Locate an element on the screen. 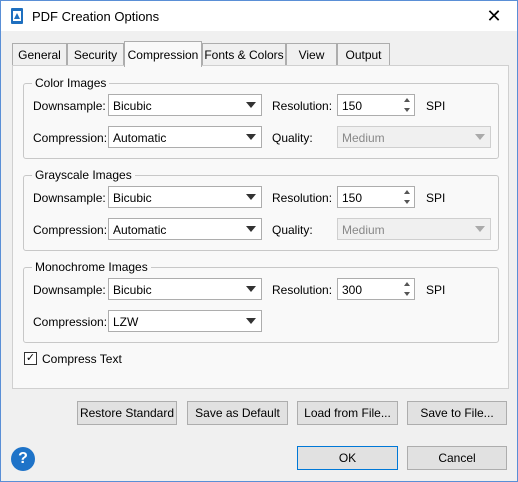  title-bar: PDF Creation Options ✕ is located at coordinates (259, 16).